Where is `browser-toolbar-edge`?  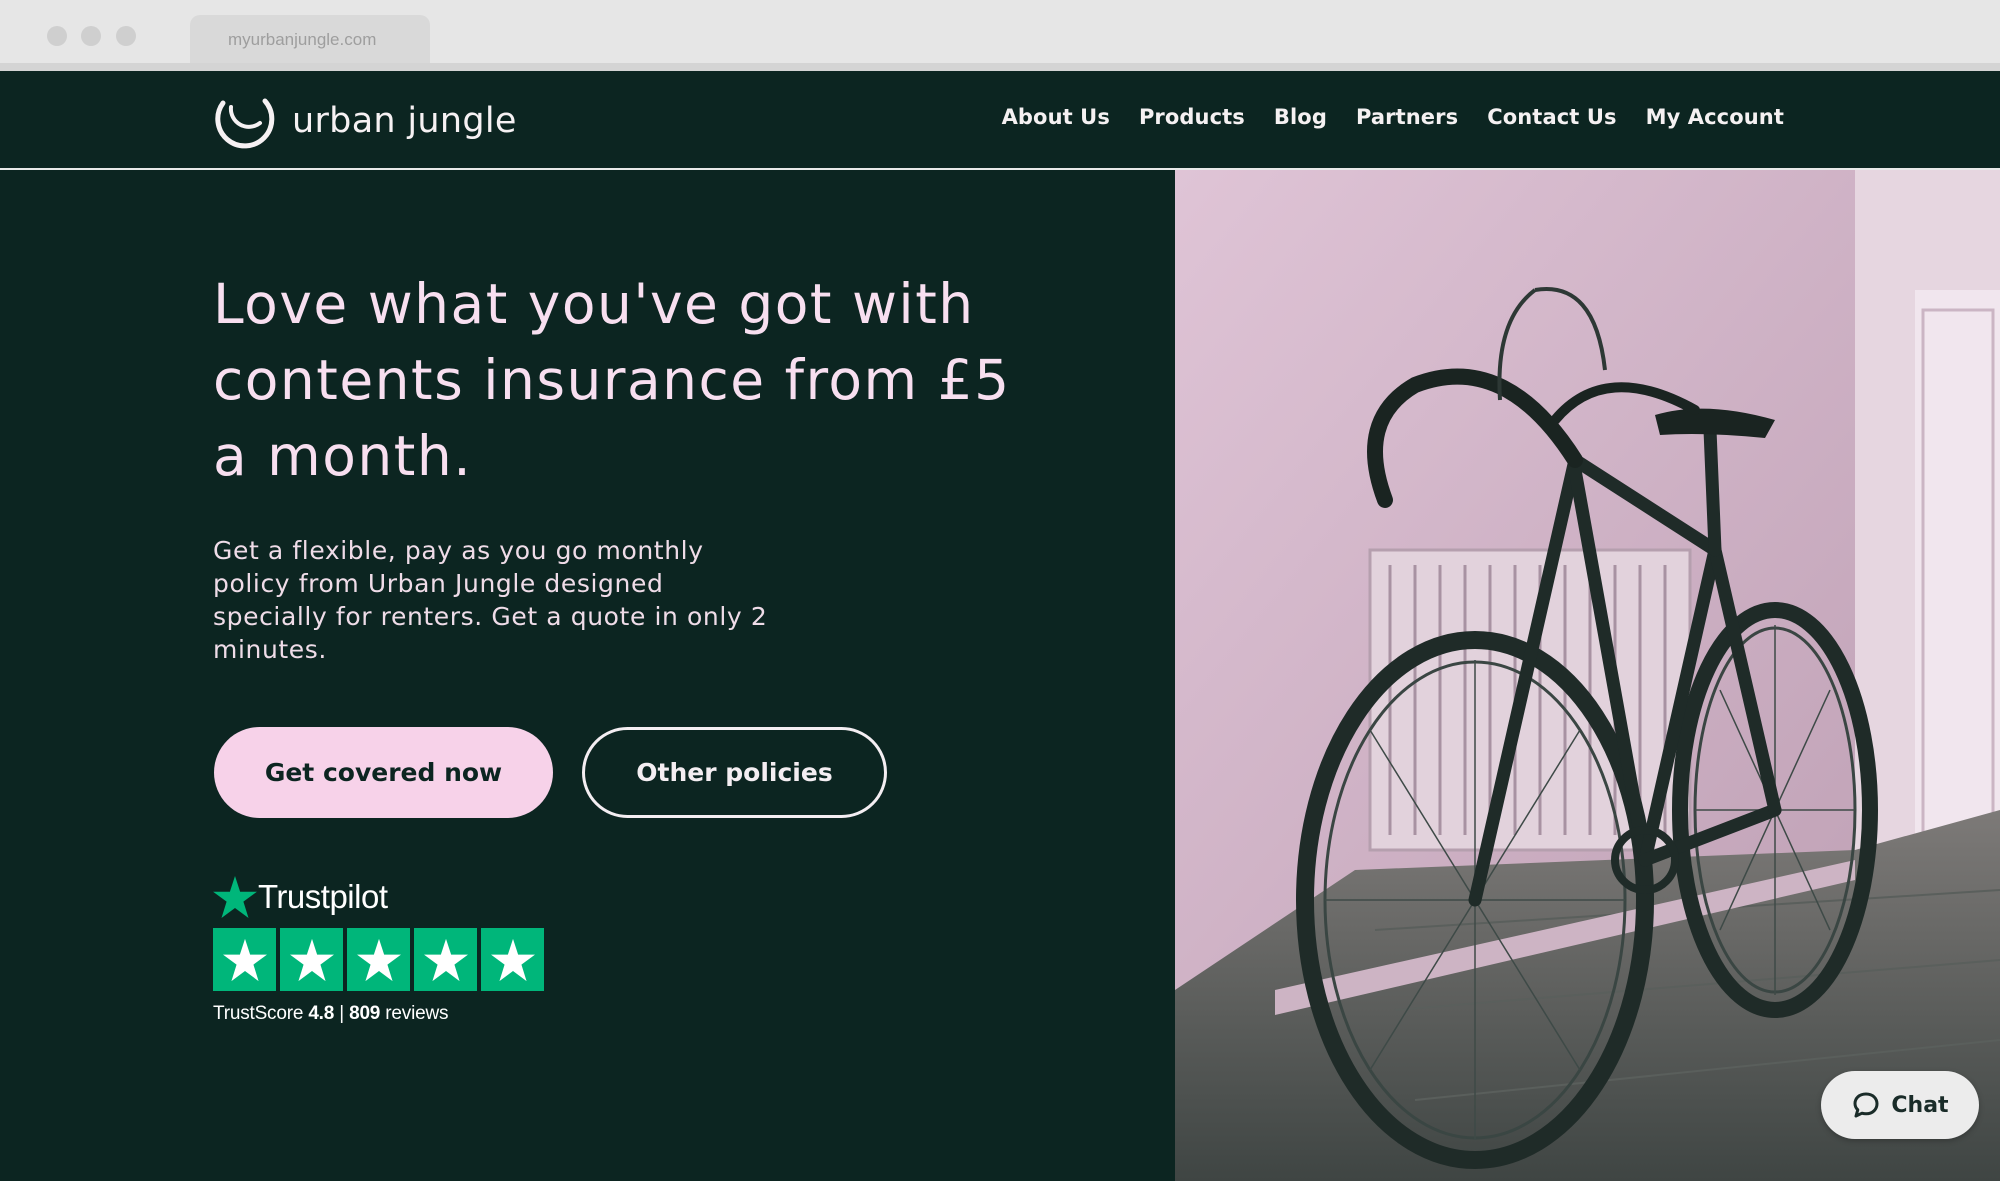
browser-toolbar-edge is located at coordinates (1000, 67).